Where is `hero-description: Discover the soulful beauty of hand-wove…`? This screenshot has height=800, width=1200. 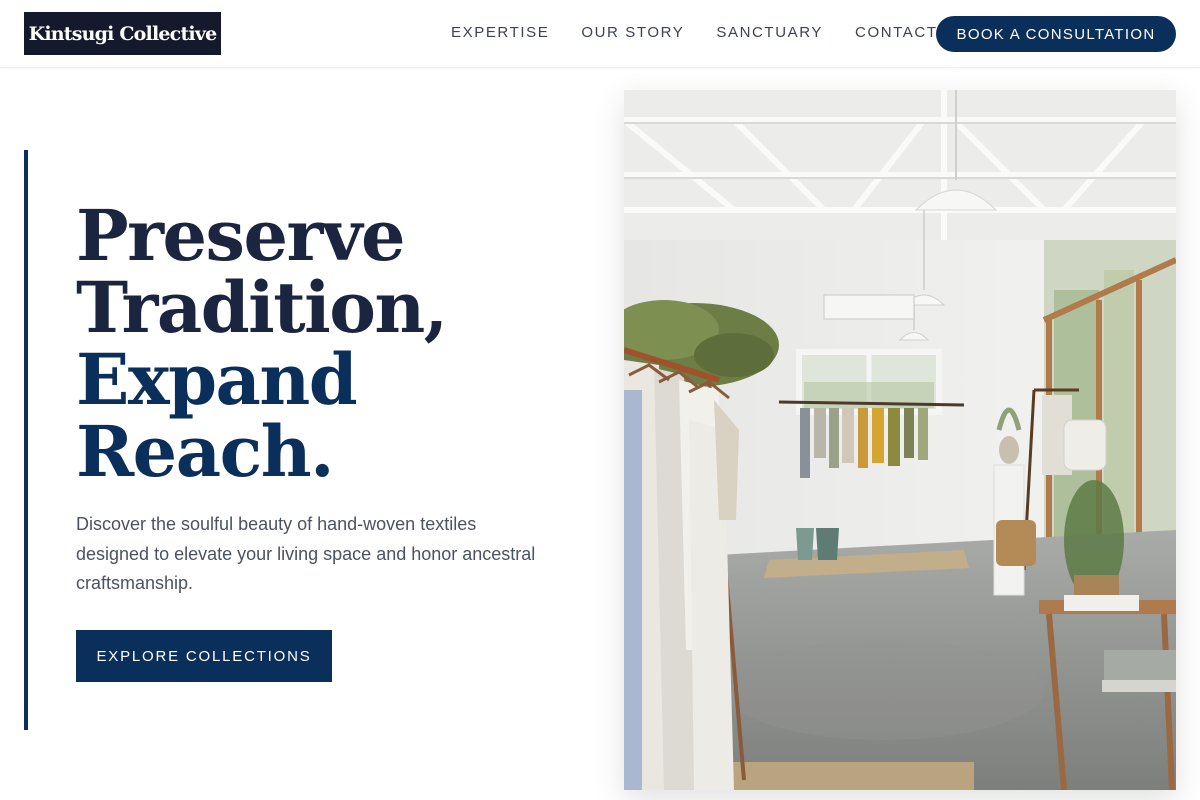 hero-description: Discover the soulful beauty of hand-wove… is located at coordinates (306, 553).